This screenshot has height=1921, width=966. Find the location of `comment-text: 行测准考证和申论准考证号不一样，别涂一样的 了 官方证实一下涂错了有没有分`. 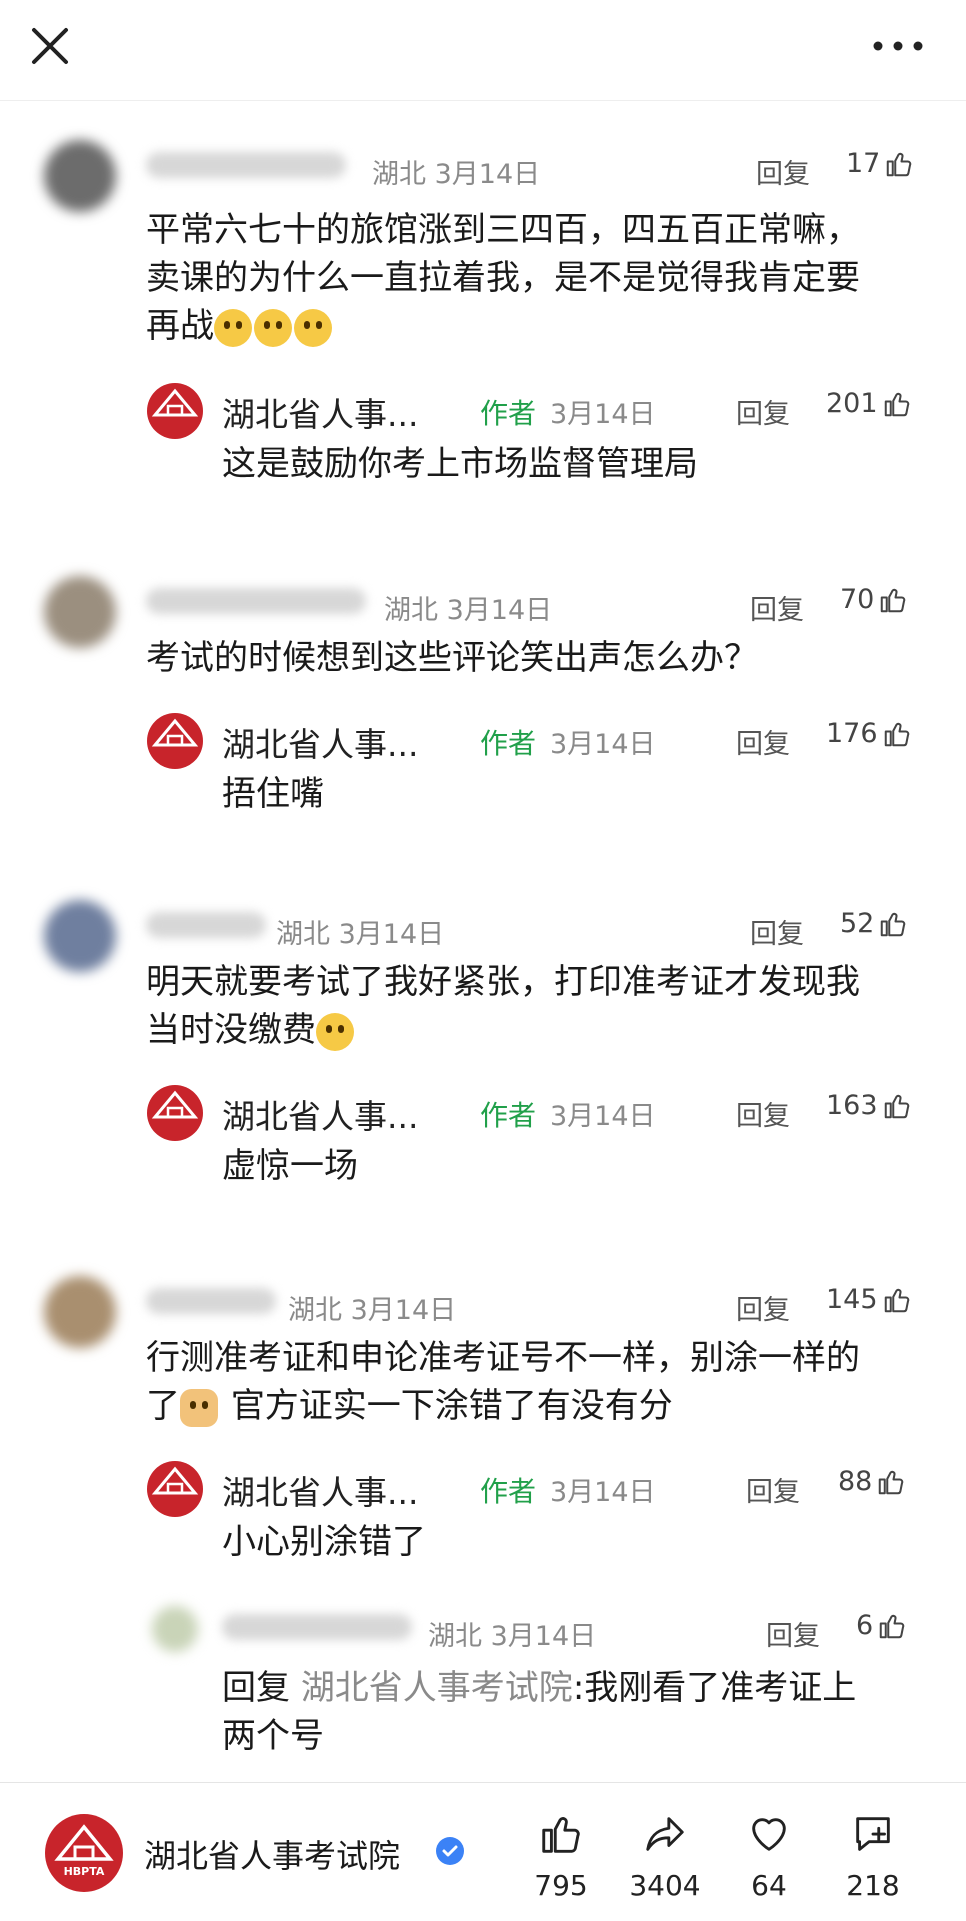

comment-text: 行测准考证和申论准考证号不一样，别涂一样的 了 官方证实一下涂错了有没有分 is located at coordinates (503, 1382).